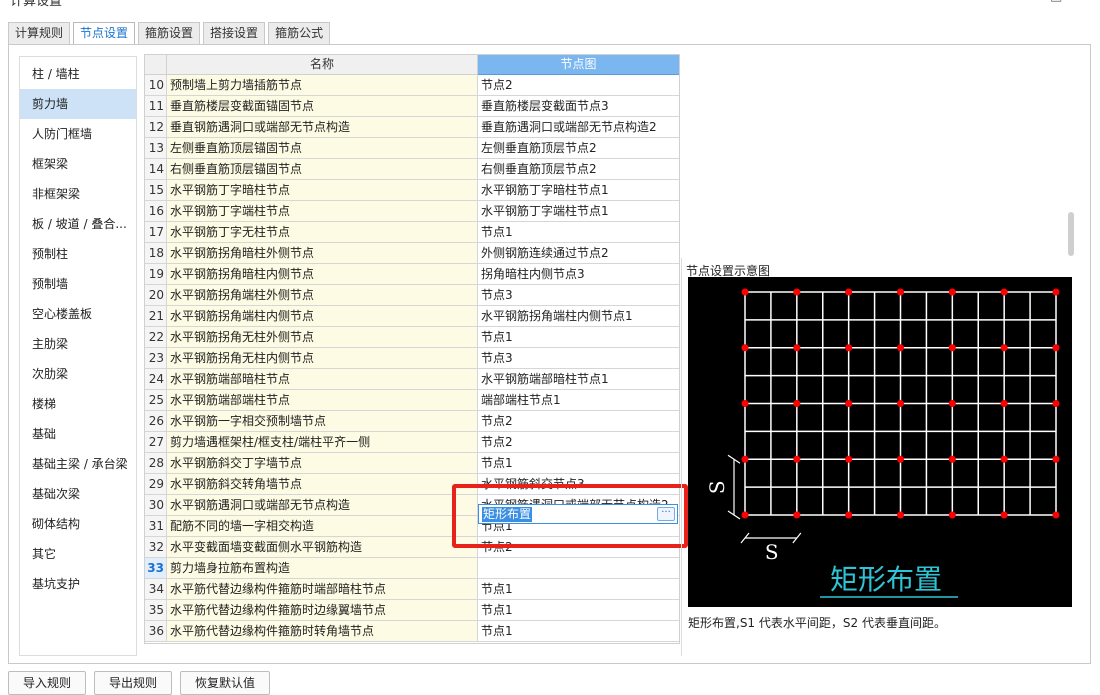  Describe the element at coordinates (78, 404) in the screenshot. I see `sidebar-item: 楼梯` at that location.